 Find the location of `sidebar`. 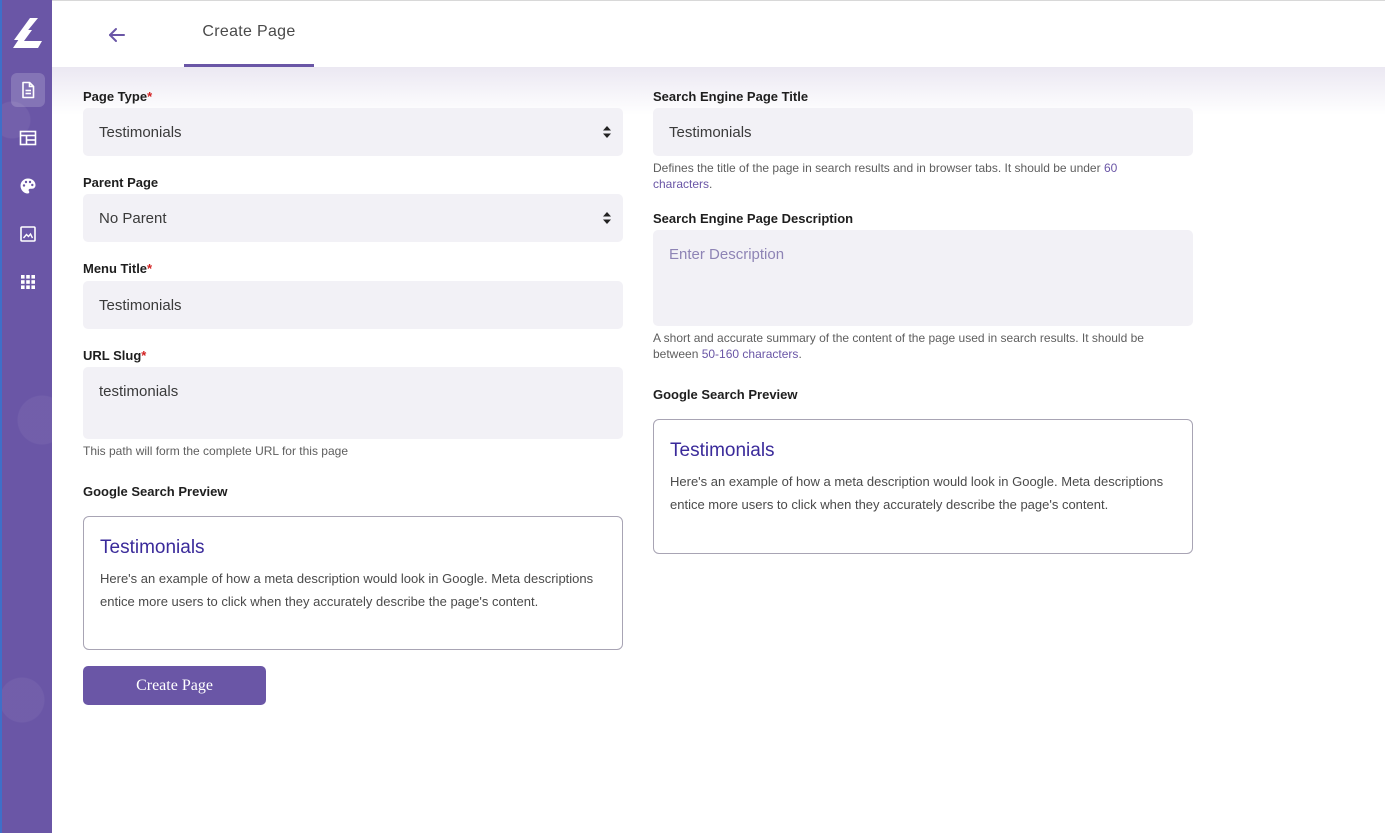

sidebar is located at coordinates (26, 416).